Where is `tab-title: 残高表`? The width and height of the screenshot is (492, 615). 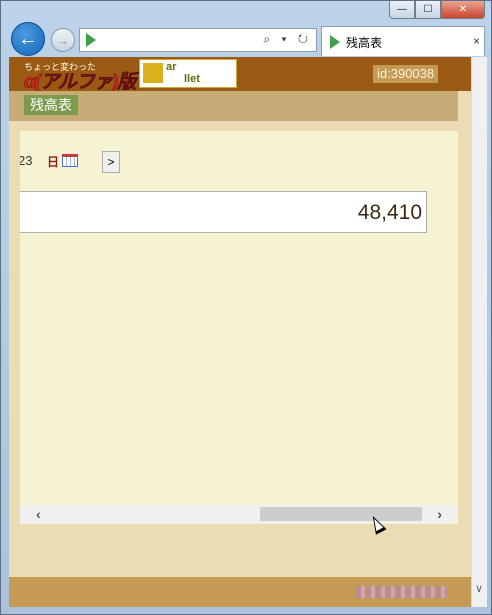 tab-title: 残高表 is located at coordinates (364, 43).